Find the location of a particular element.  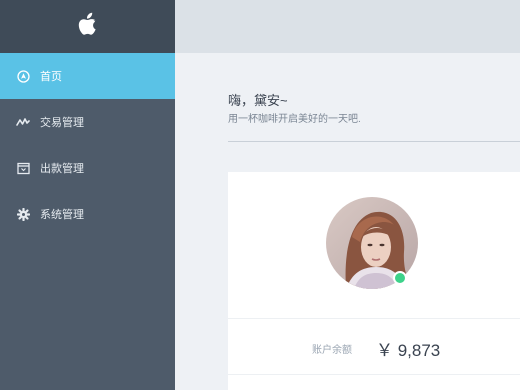

sidebar-item-transactions: 交易管理 is located at coordinates (87, 122).